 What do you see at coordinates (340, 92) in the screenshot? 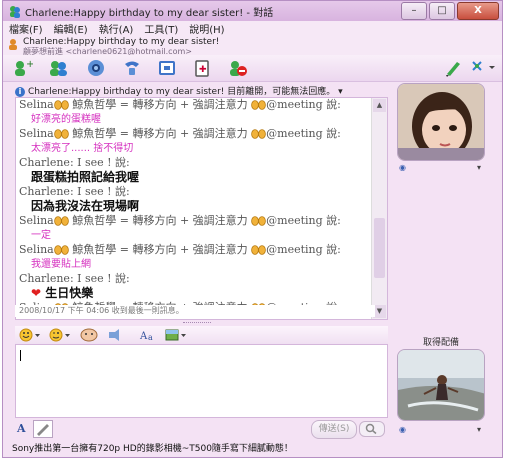
I see `chevron-down-icon: ▾` at bounding box center [340, 92].